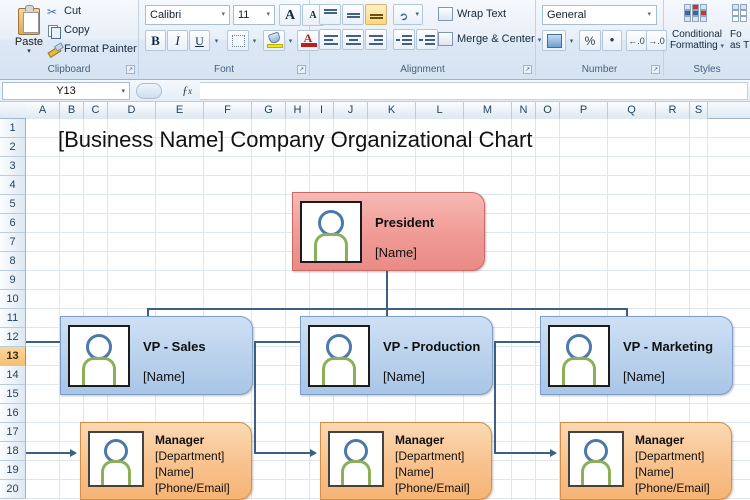 The width and height of the screenshot is (750, 500). Describe the element at coordinates (132, 110) in the screenshot. I see `column-header-d: D` at that location.